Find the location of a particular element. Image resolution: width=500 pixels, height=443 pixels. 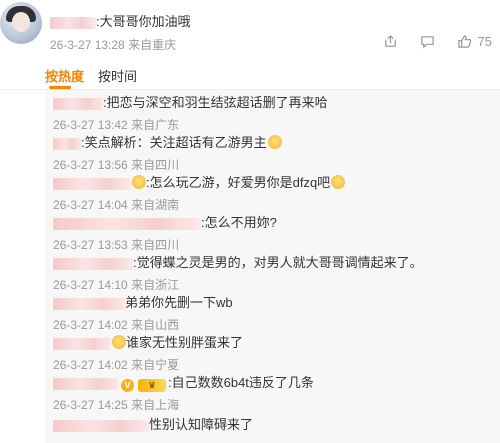

share-button is located at coordinates (390, 41).